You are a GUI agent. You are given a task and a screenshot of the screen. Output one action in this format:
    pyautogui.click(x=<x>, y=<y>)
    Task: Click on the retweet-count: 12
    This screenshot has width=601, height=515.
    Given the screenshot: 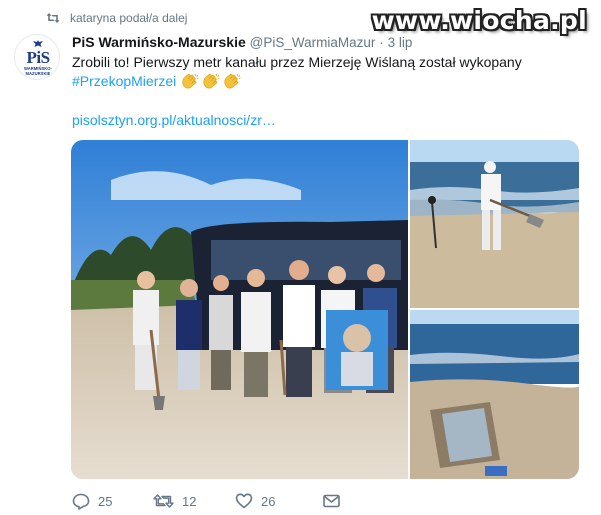 What is the action you would take?
    pyautogui.click(x=189, y=501)
    